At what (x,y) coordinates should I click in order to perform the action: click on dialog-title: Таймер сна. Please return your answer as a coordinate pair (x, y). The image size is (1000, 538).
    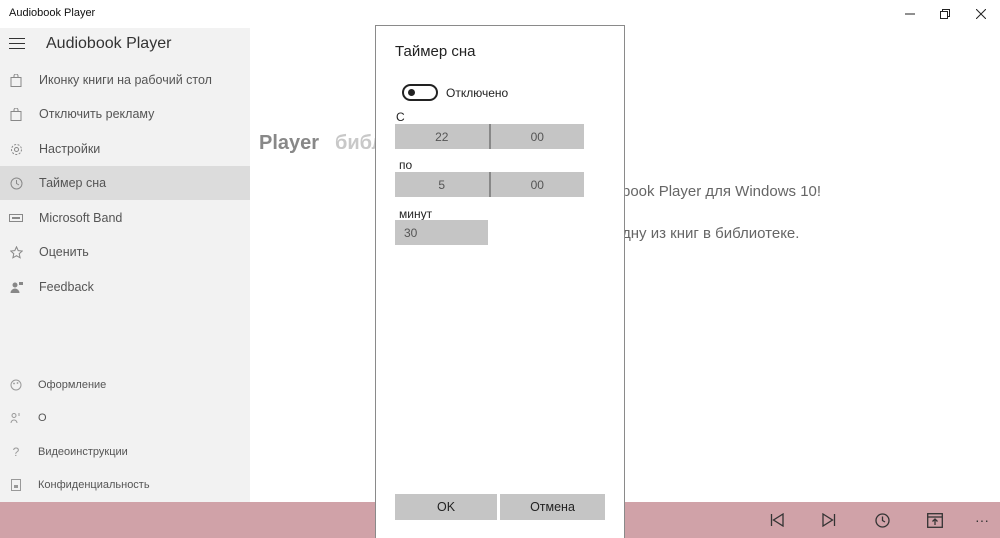
    Looking at the image, I should click on (435, 51).